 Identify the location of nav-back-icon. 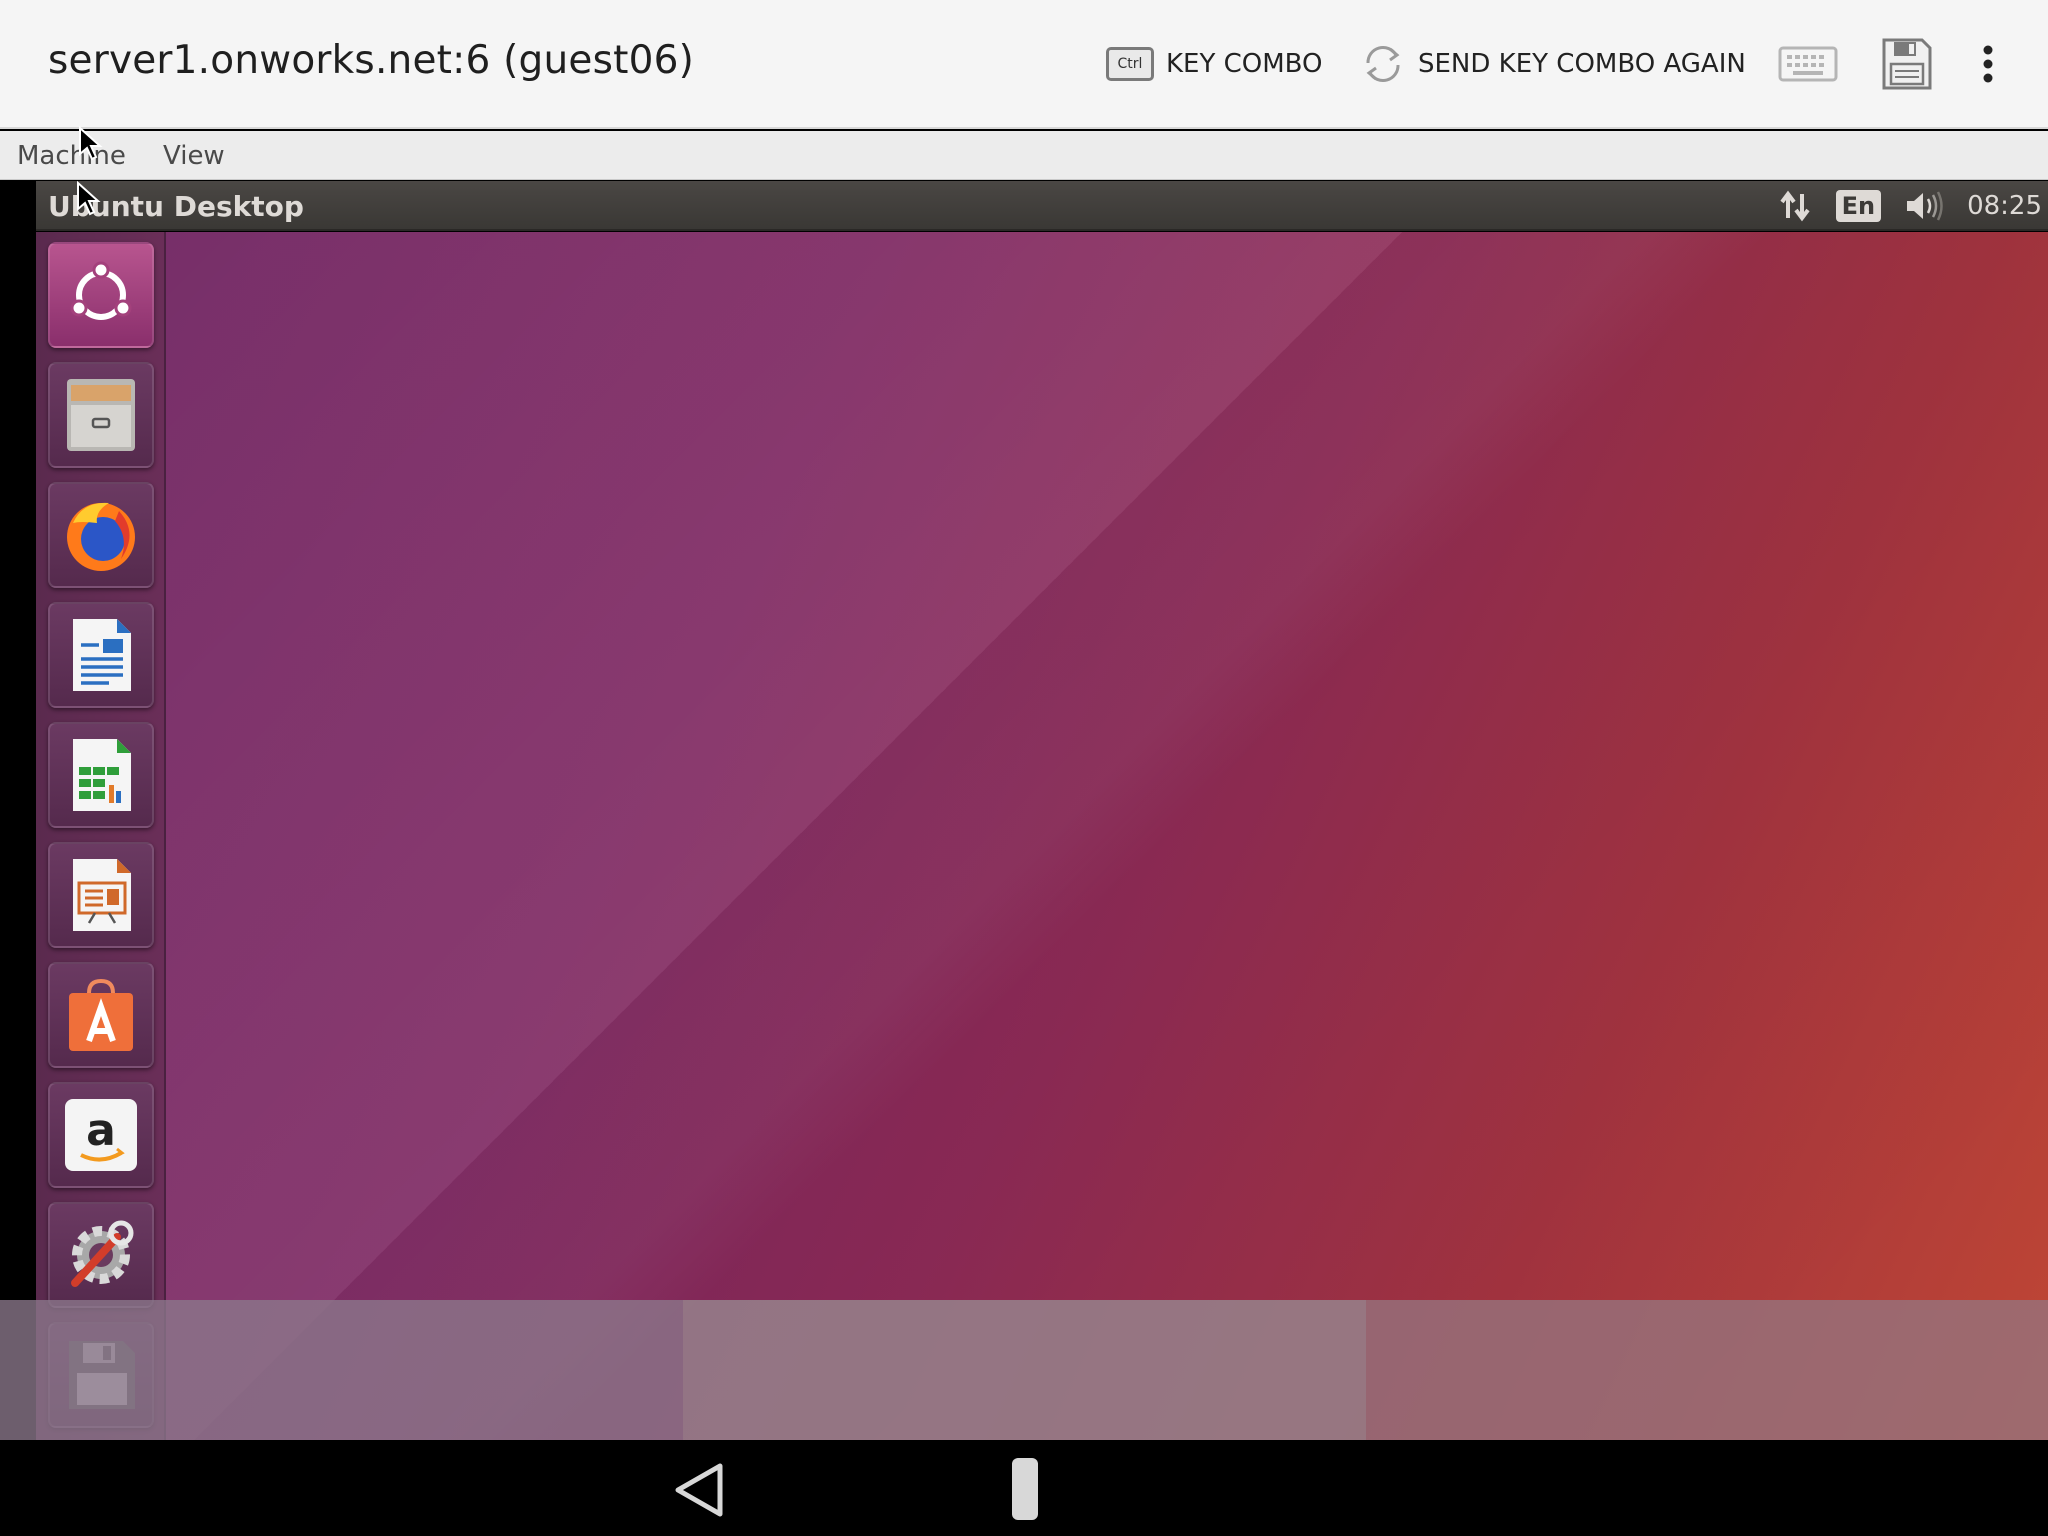
(700, 1490).